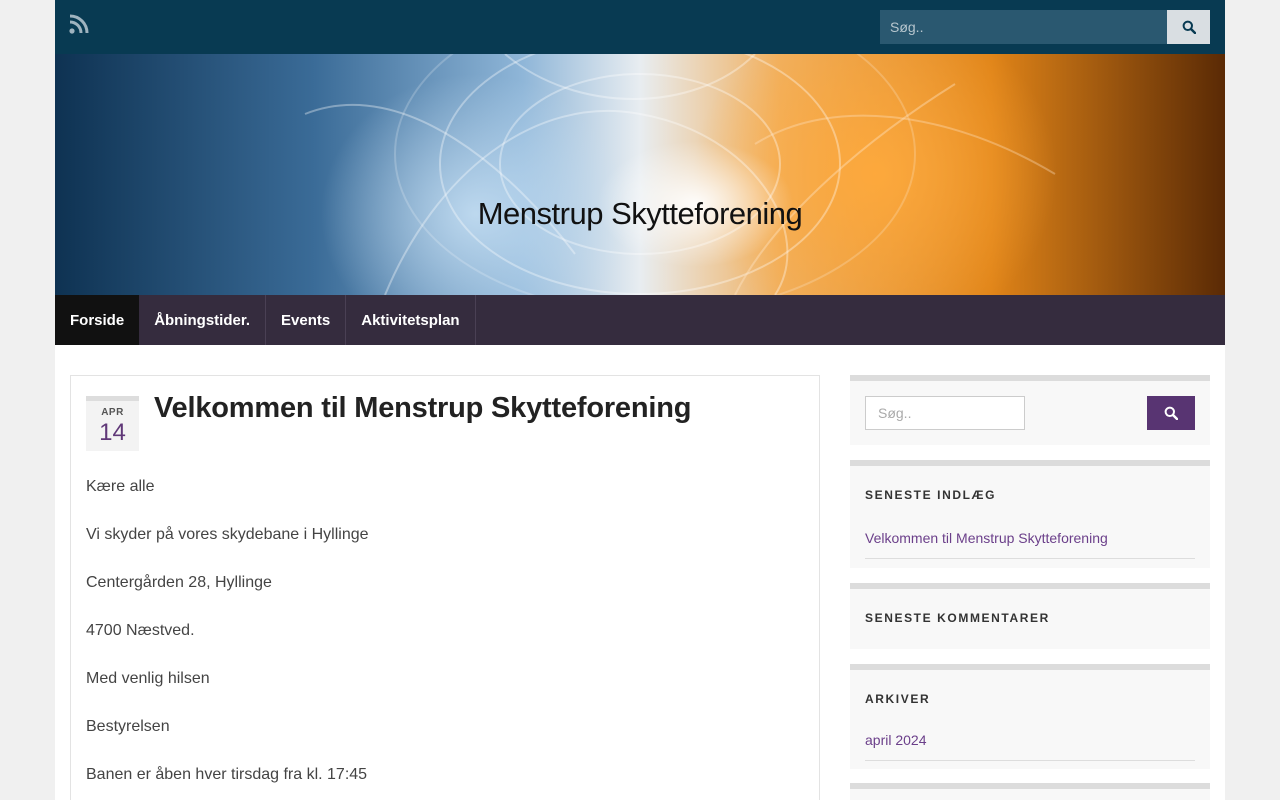  What do you see at coordinates (957, 618) in the screenshot?
I see `widget-title: SENESTE KOMMENTARER` at bounding box center [957, 618].